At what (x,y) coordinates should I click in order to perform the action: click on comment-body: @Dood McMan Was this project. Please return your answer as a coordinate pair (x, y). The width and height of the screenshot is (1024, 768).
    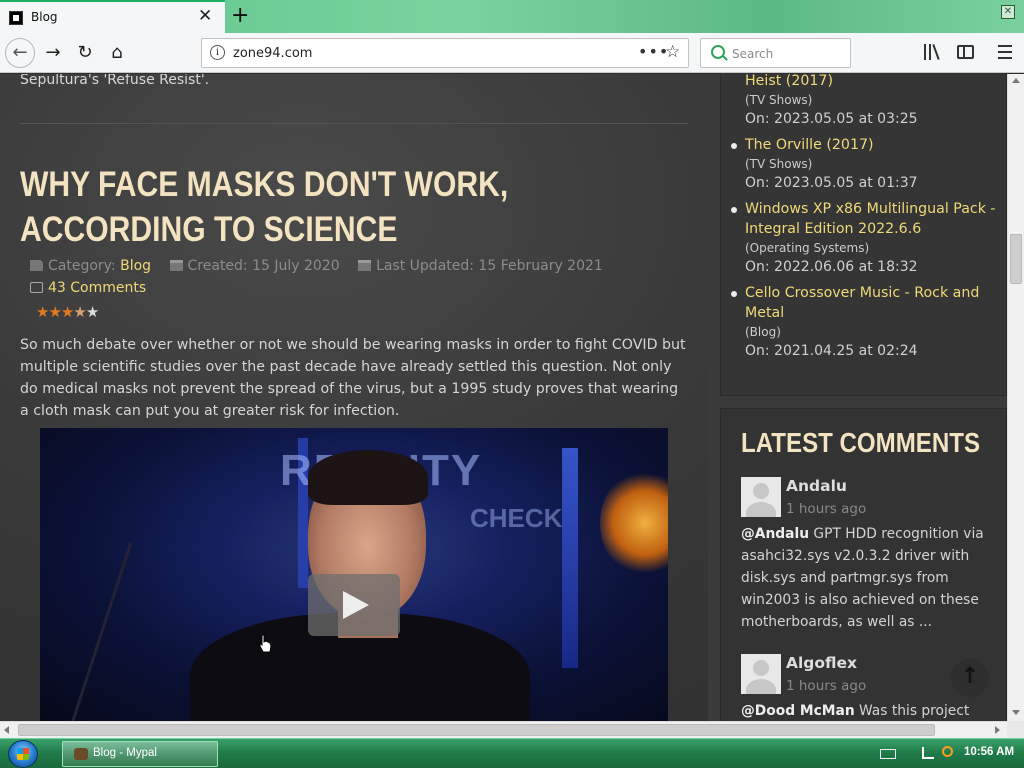
    Looking at the image, I should click on (865, 710).